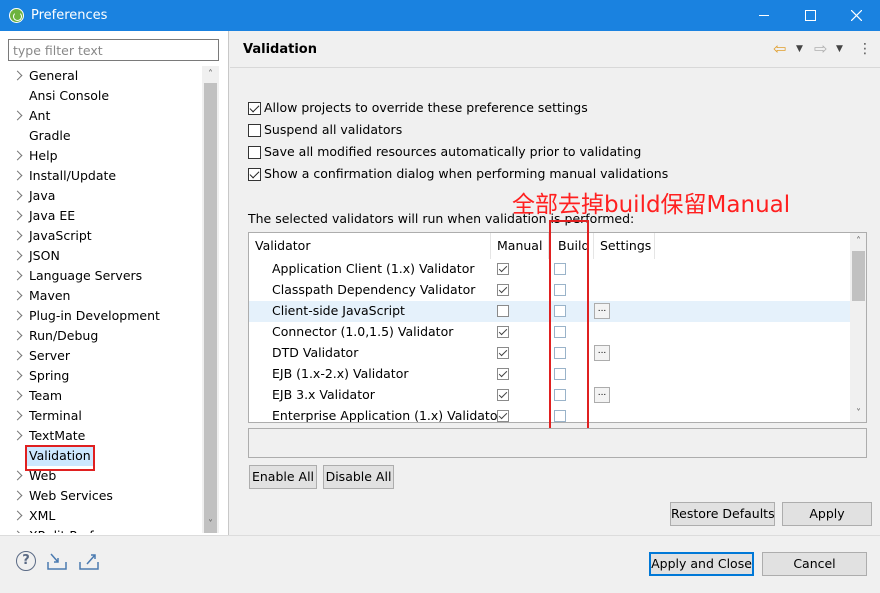  Describe the element at coordinates (89, 561) in the screenshot. I see `export-preferences-icon` at that location.